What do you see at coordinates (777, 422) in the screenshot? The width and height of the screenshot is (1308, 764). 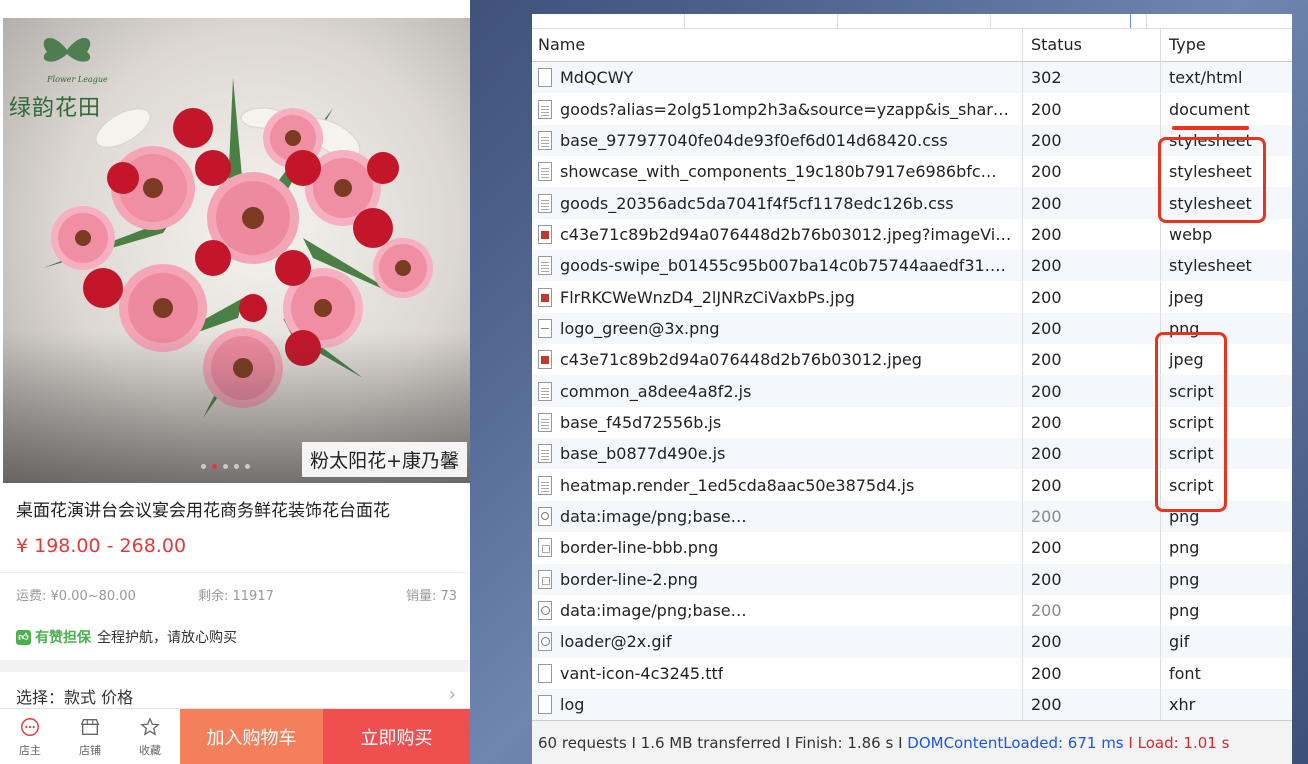 I see `request-name-cell: base_f45d72556b.js` at bounding box center [777, 422].